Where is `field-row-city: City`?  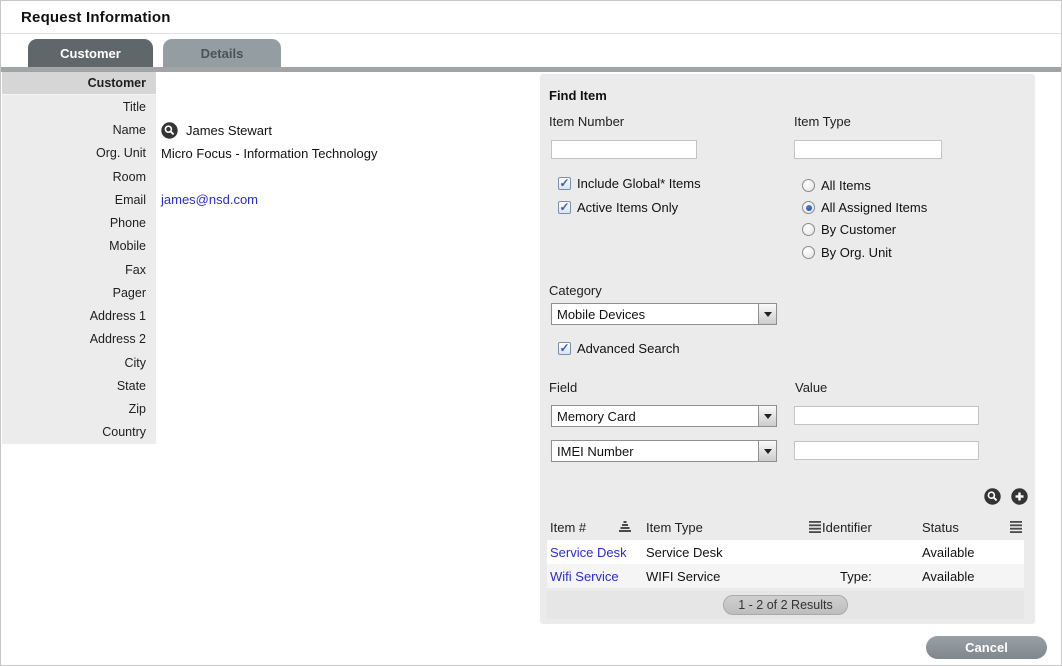 field-row-city: City is located at coordinates (267, 363).